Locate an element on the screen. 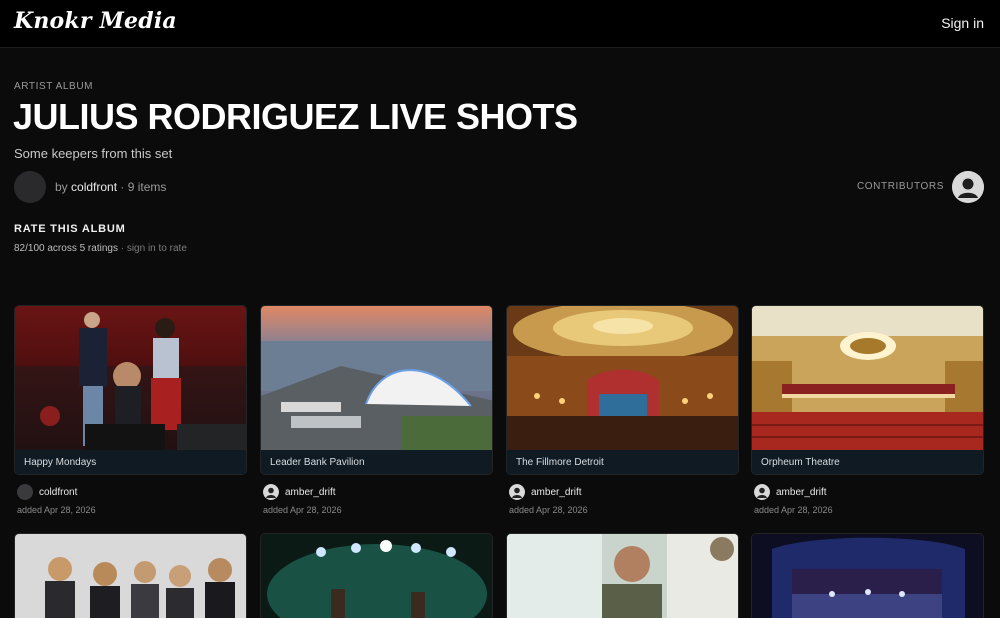  photo-theater-stage is located at coordinates (868, 576).